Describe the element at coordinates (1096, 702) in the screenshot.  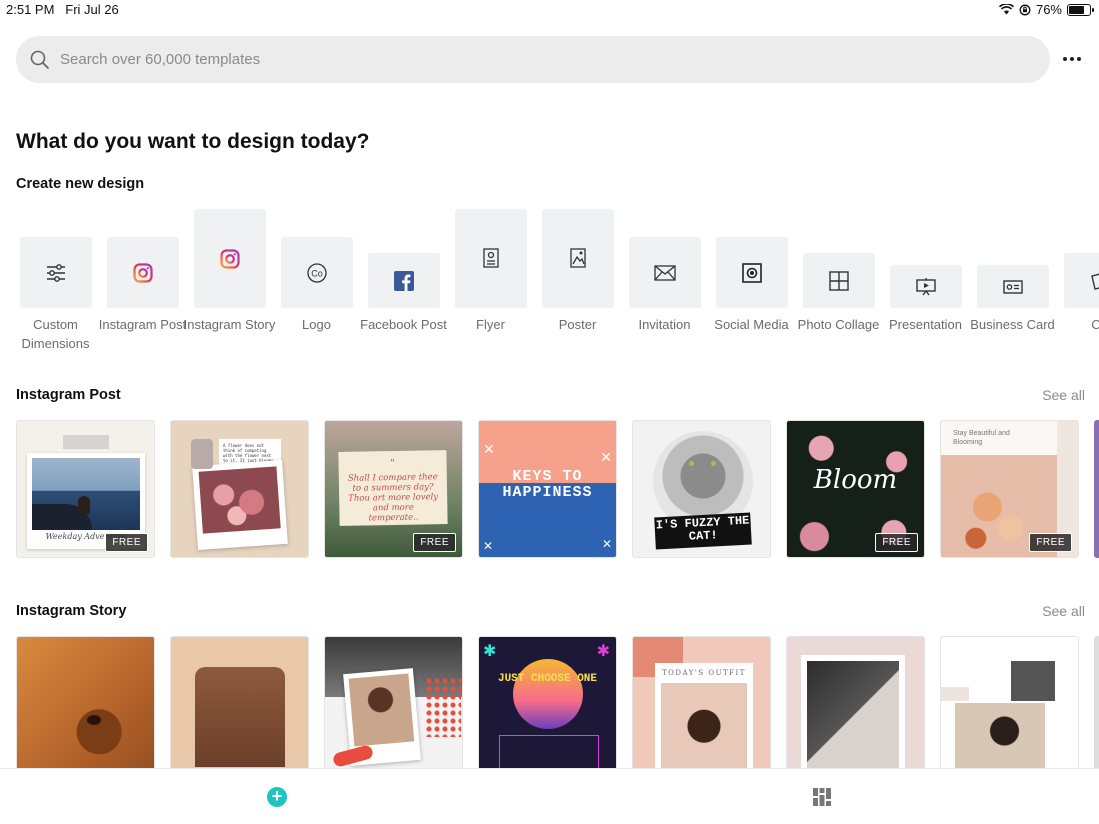
I see `story-card-partial` at that location.